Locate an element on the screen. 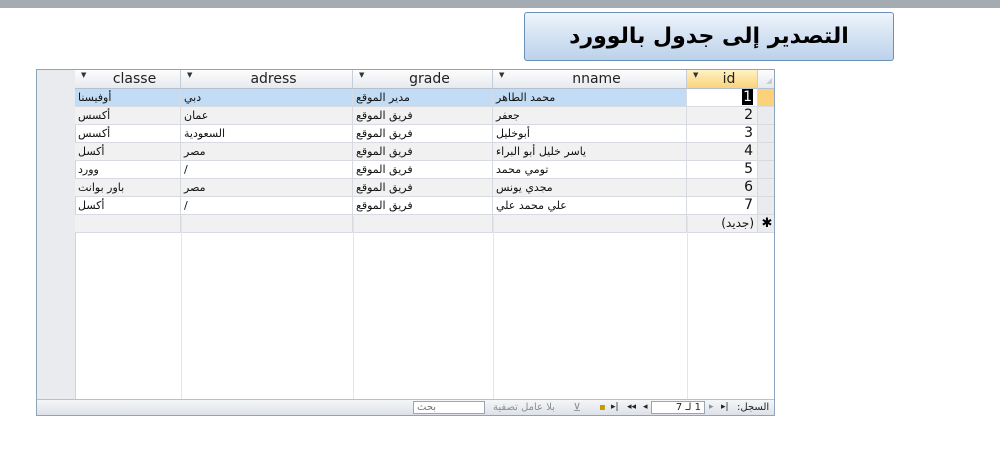 The width and height of the screenshot is (1000, 467). cell-adress: السعودية is located at coordinates (267, 133).